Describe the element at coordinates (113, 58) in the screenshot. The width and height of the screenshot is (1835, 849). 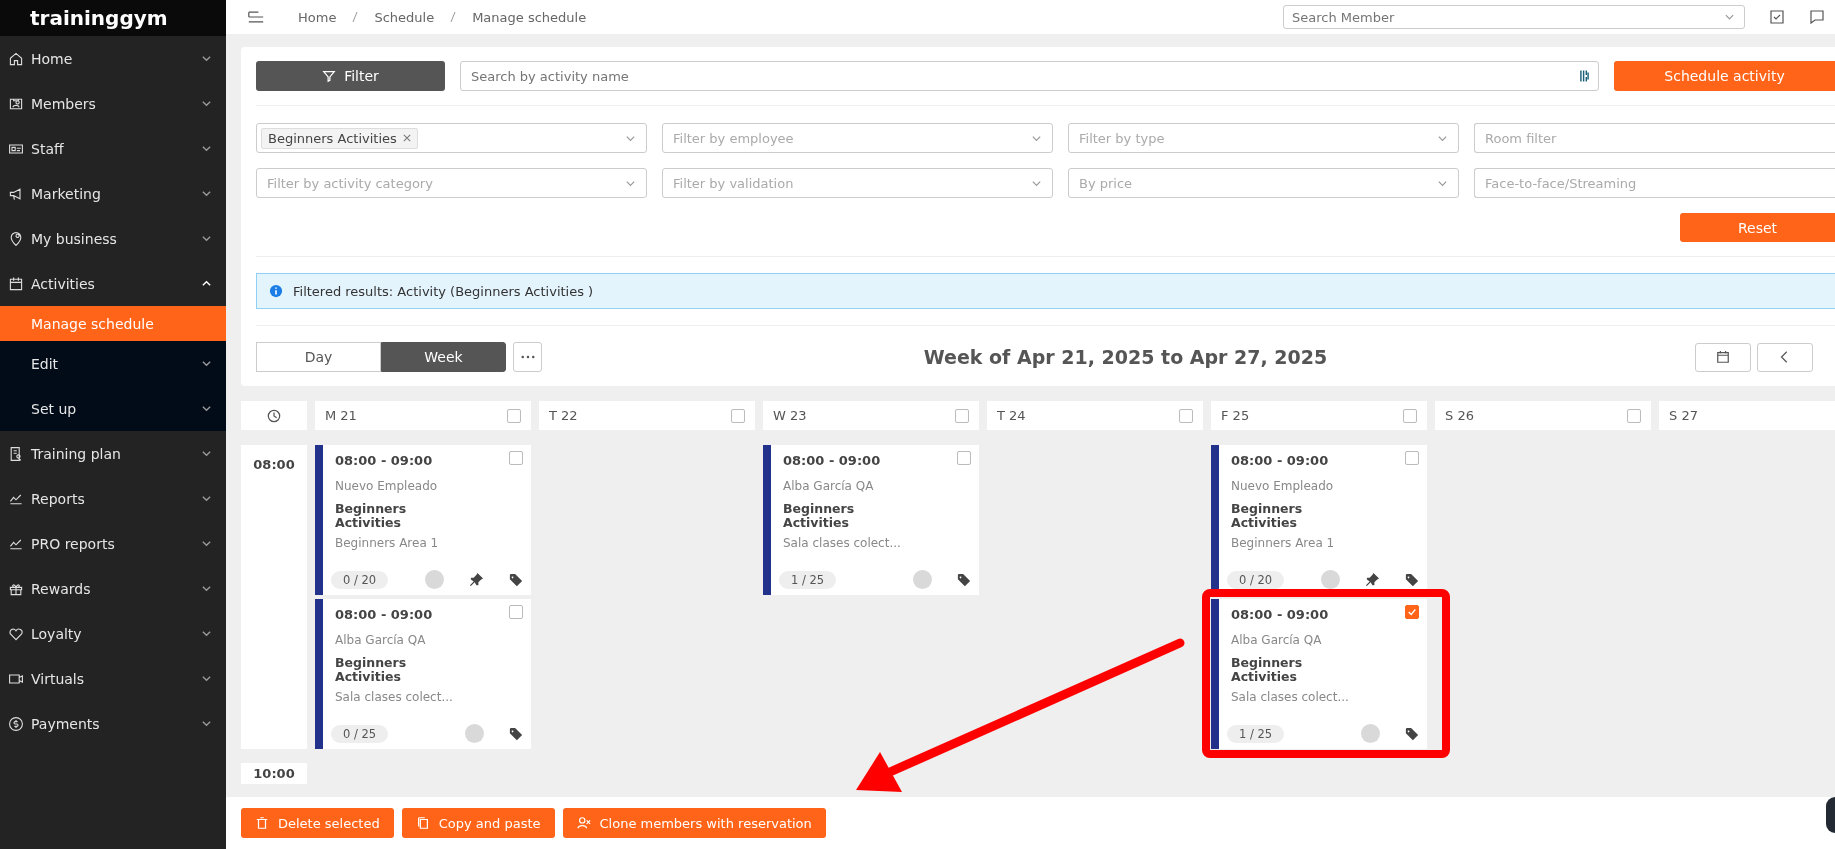
I see `sidebar-item: Home` at that location.